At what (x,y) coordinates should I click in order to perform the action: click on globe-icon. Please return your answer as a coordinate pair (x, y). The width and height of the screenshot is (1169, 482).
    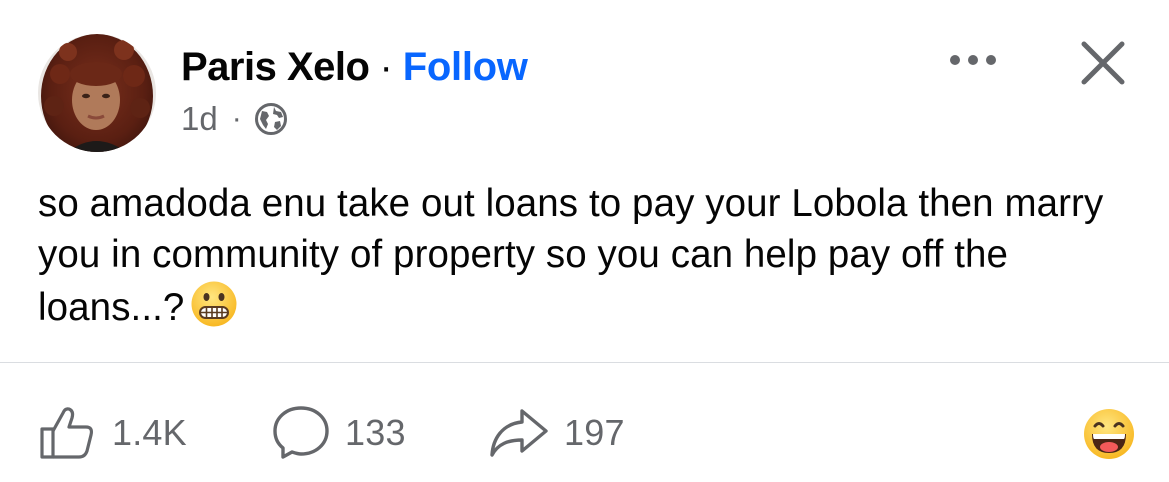
    Looking at the image, I should click on (271, 119).